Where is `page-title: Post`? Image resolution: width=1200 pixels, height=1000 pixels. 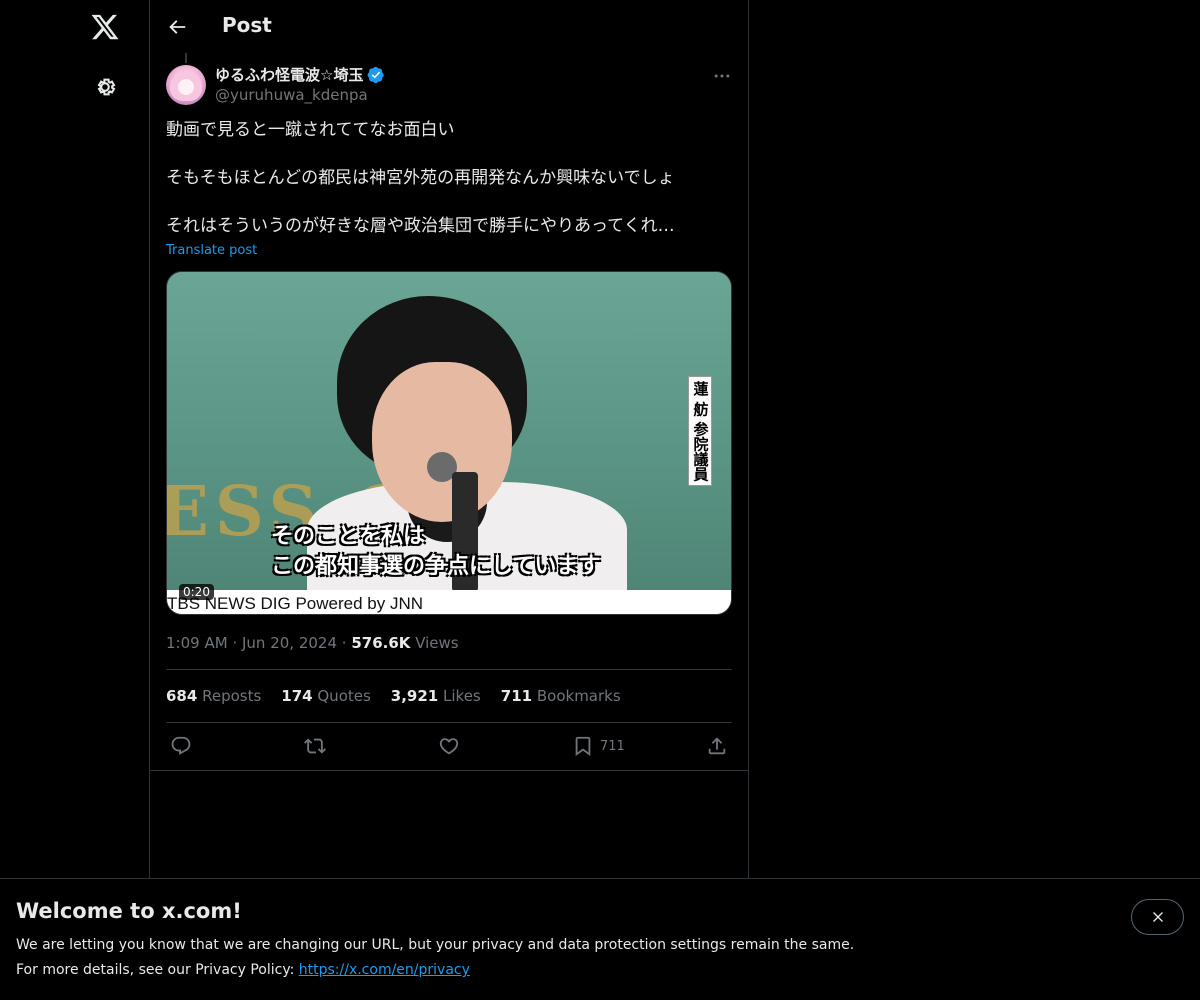 page-title: Post is located at coordinates (247, 25).